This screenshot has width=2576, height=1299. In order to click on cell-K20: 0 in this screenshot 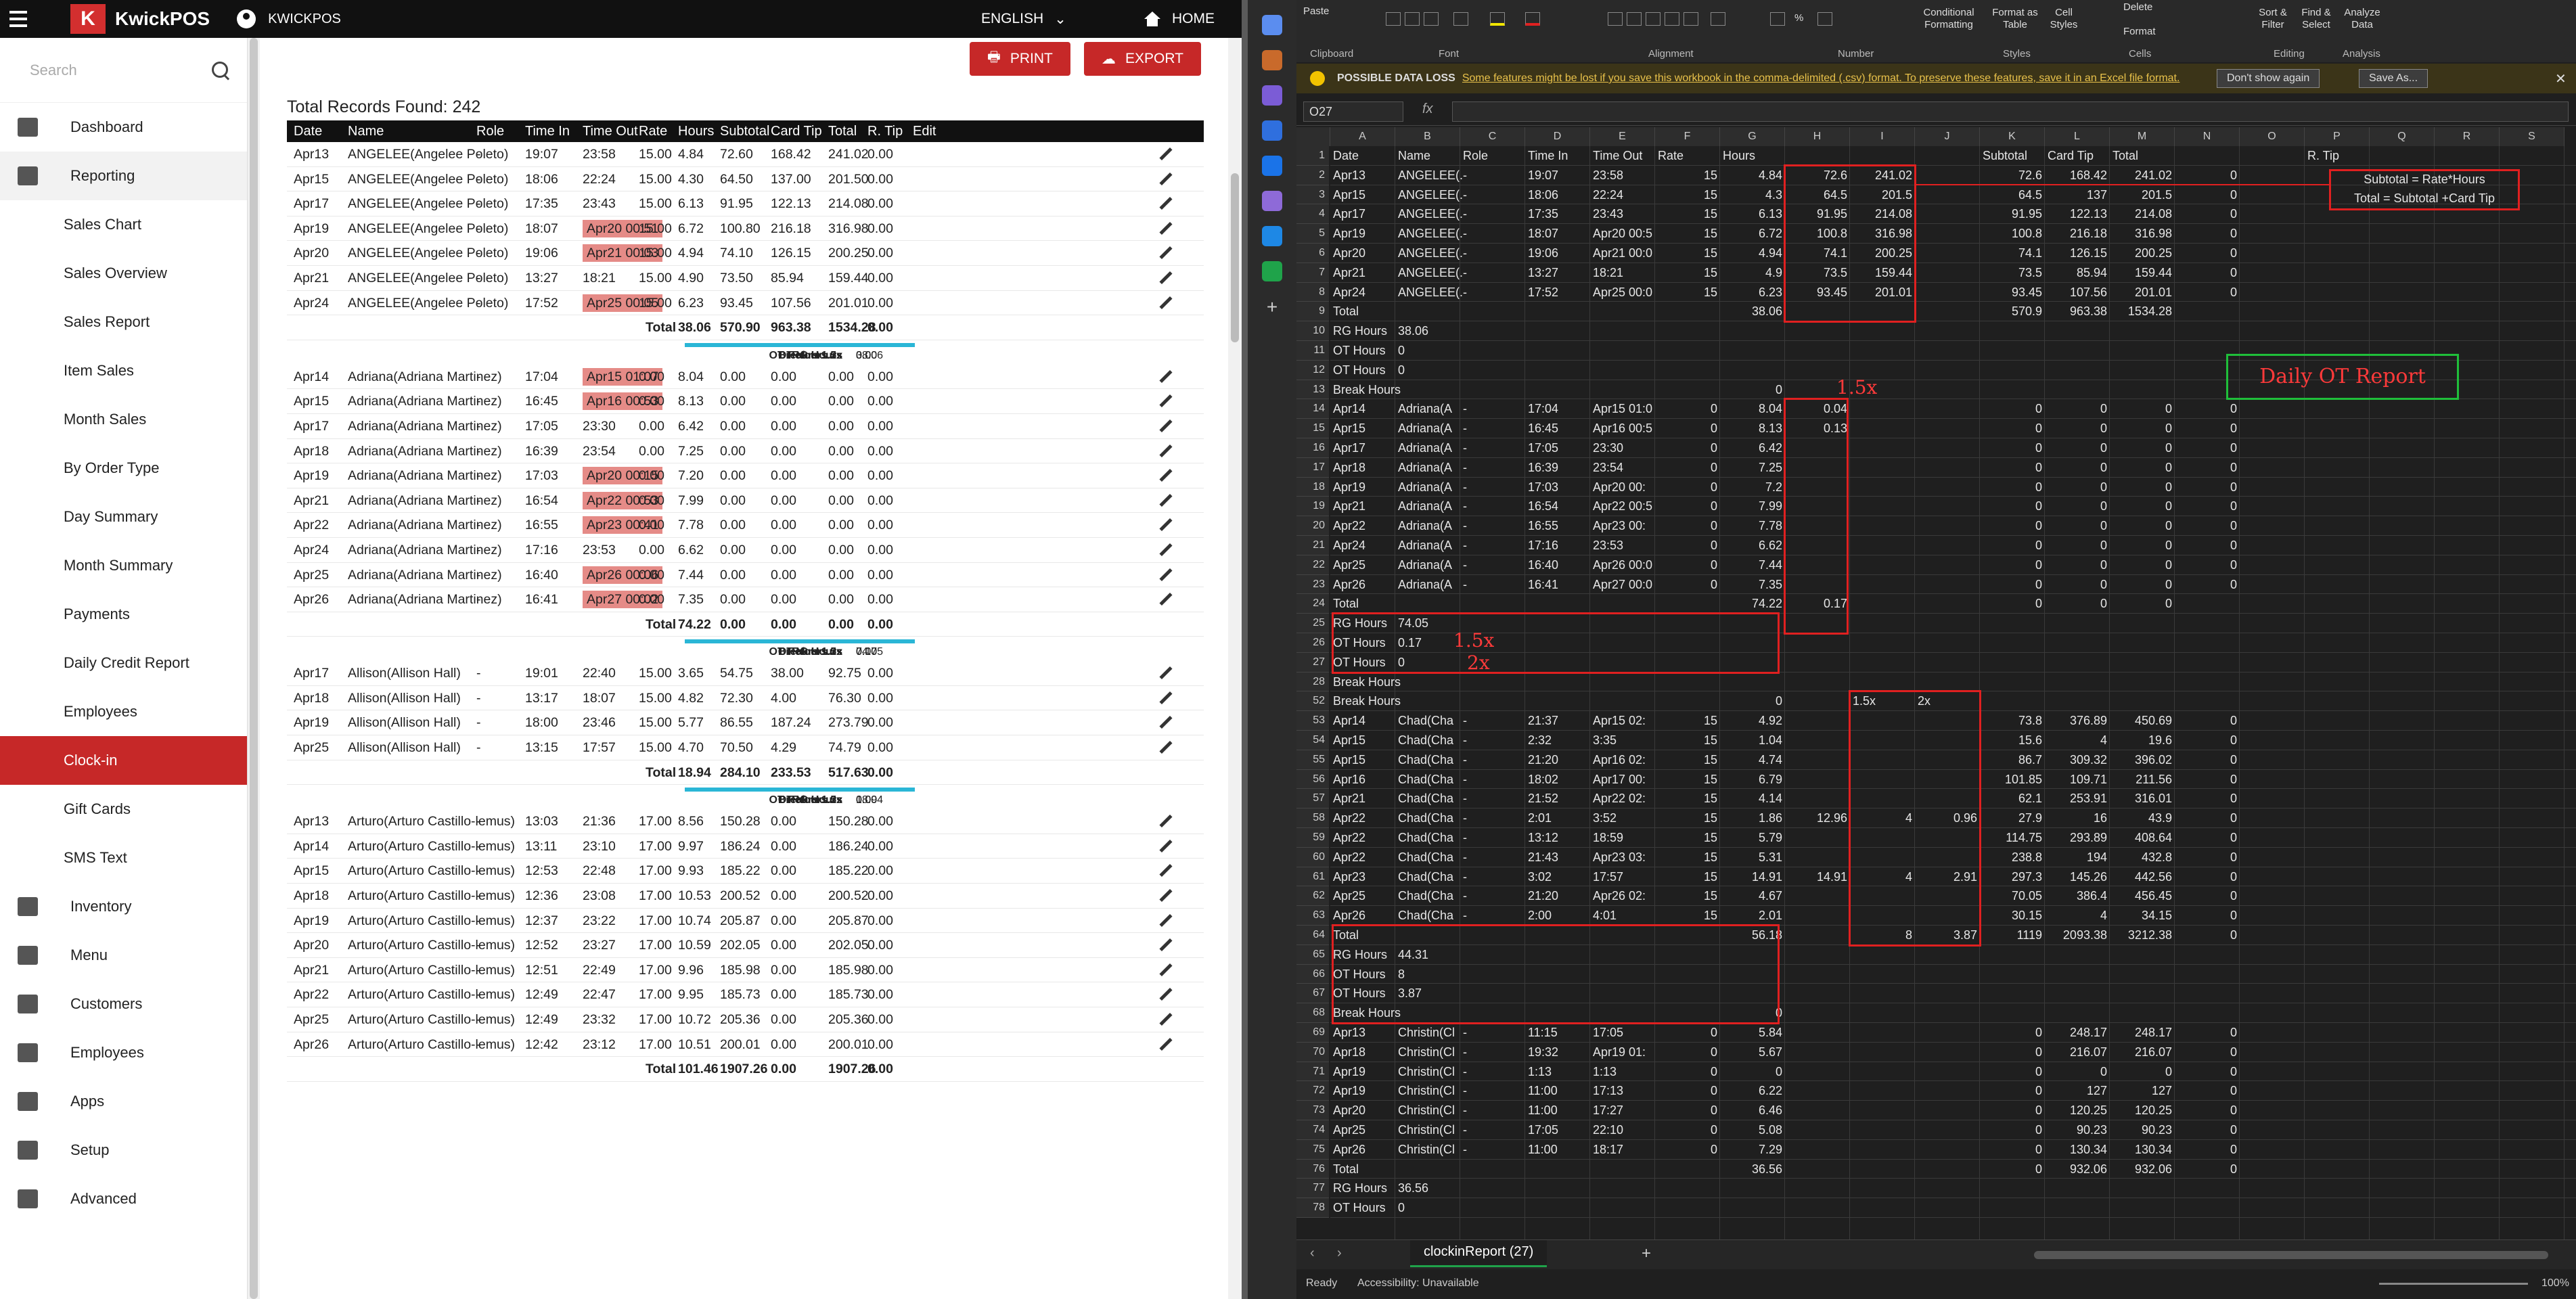, I will do `click(2011, 526)`.